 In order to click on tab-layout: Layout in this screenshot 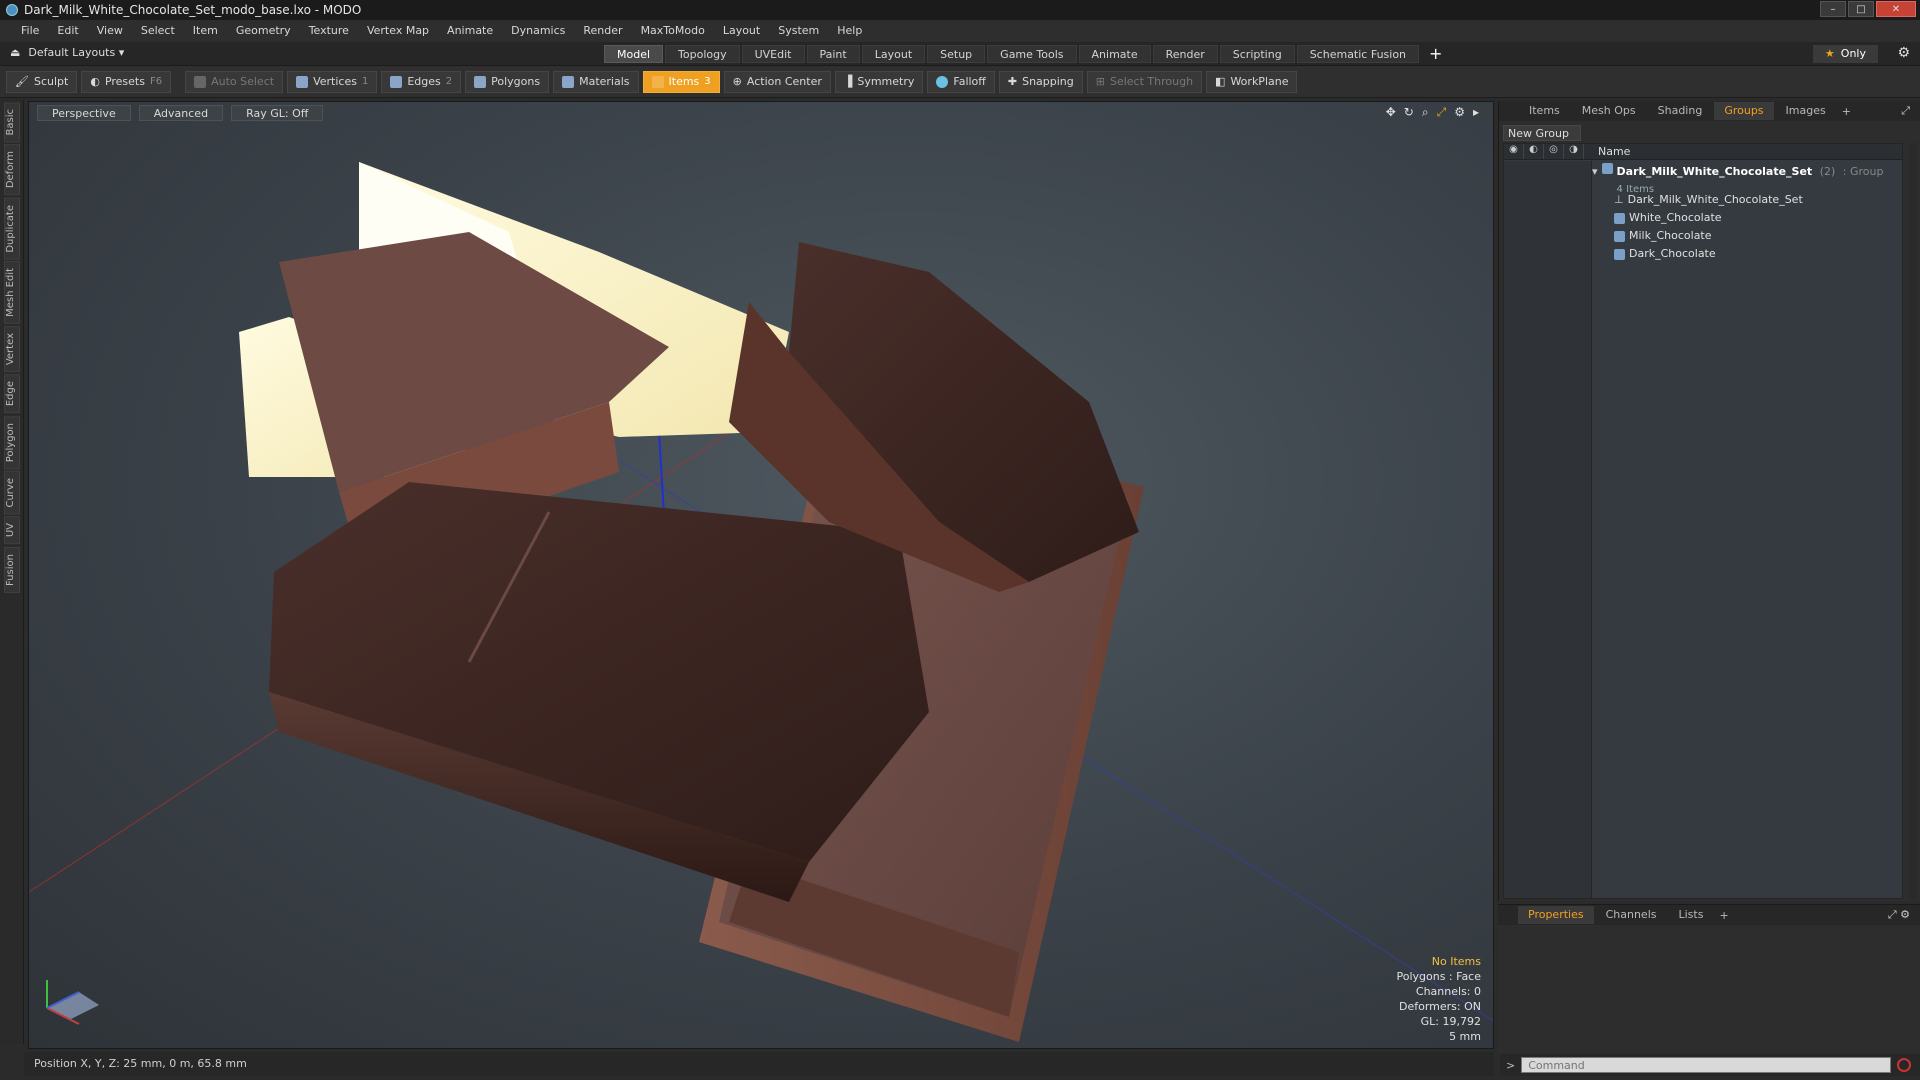, I will do `click(893, 54)`.